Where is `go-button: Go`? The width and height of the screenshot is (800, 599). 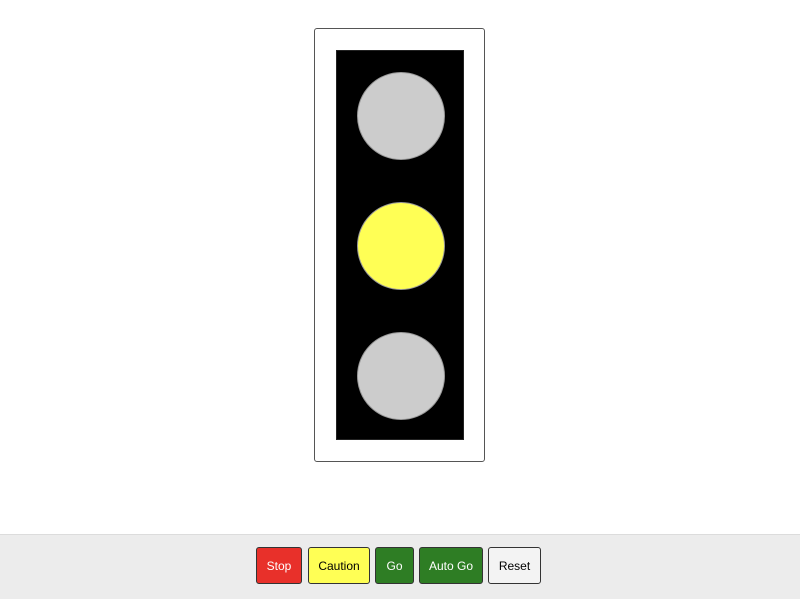 go-button: Go is located at coordinates (394, 565).